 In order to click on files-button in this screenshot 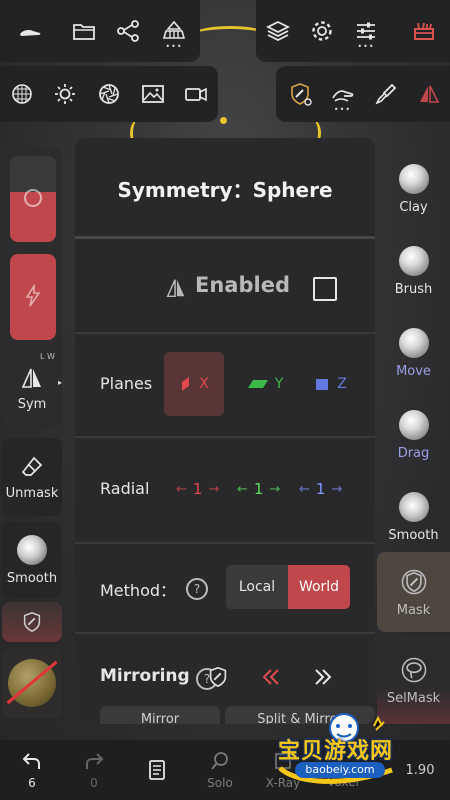, I will do `click(84, 31)`.